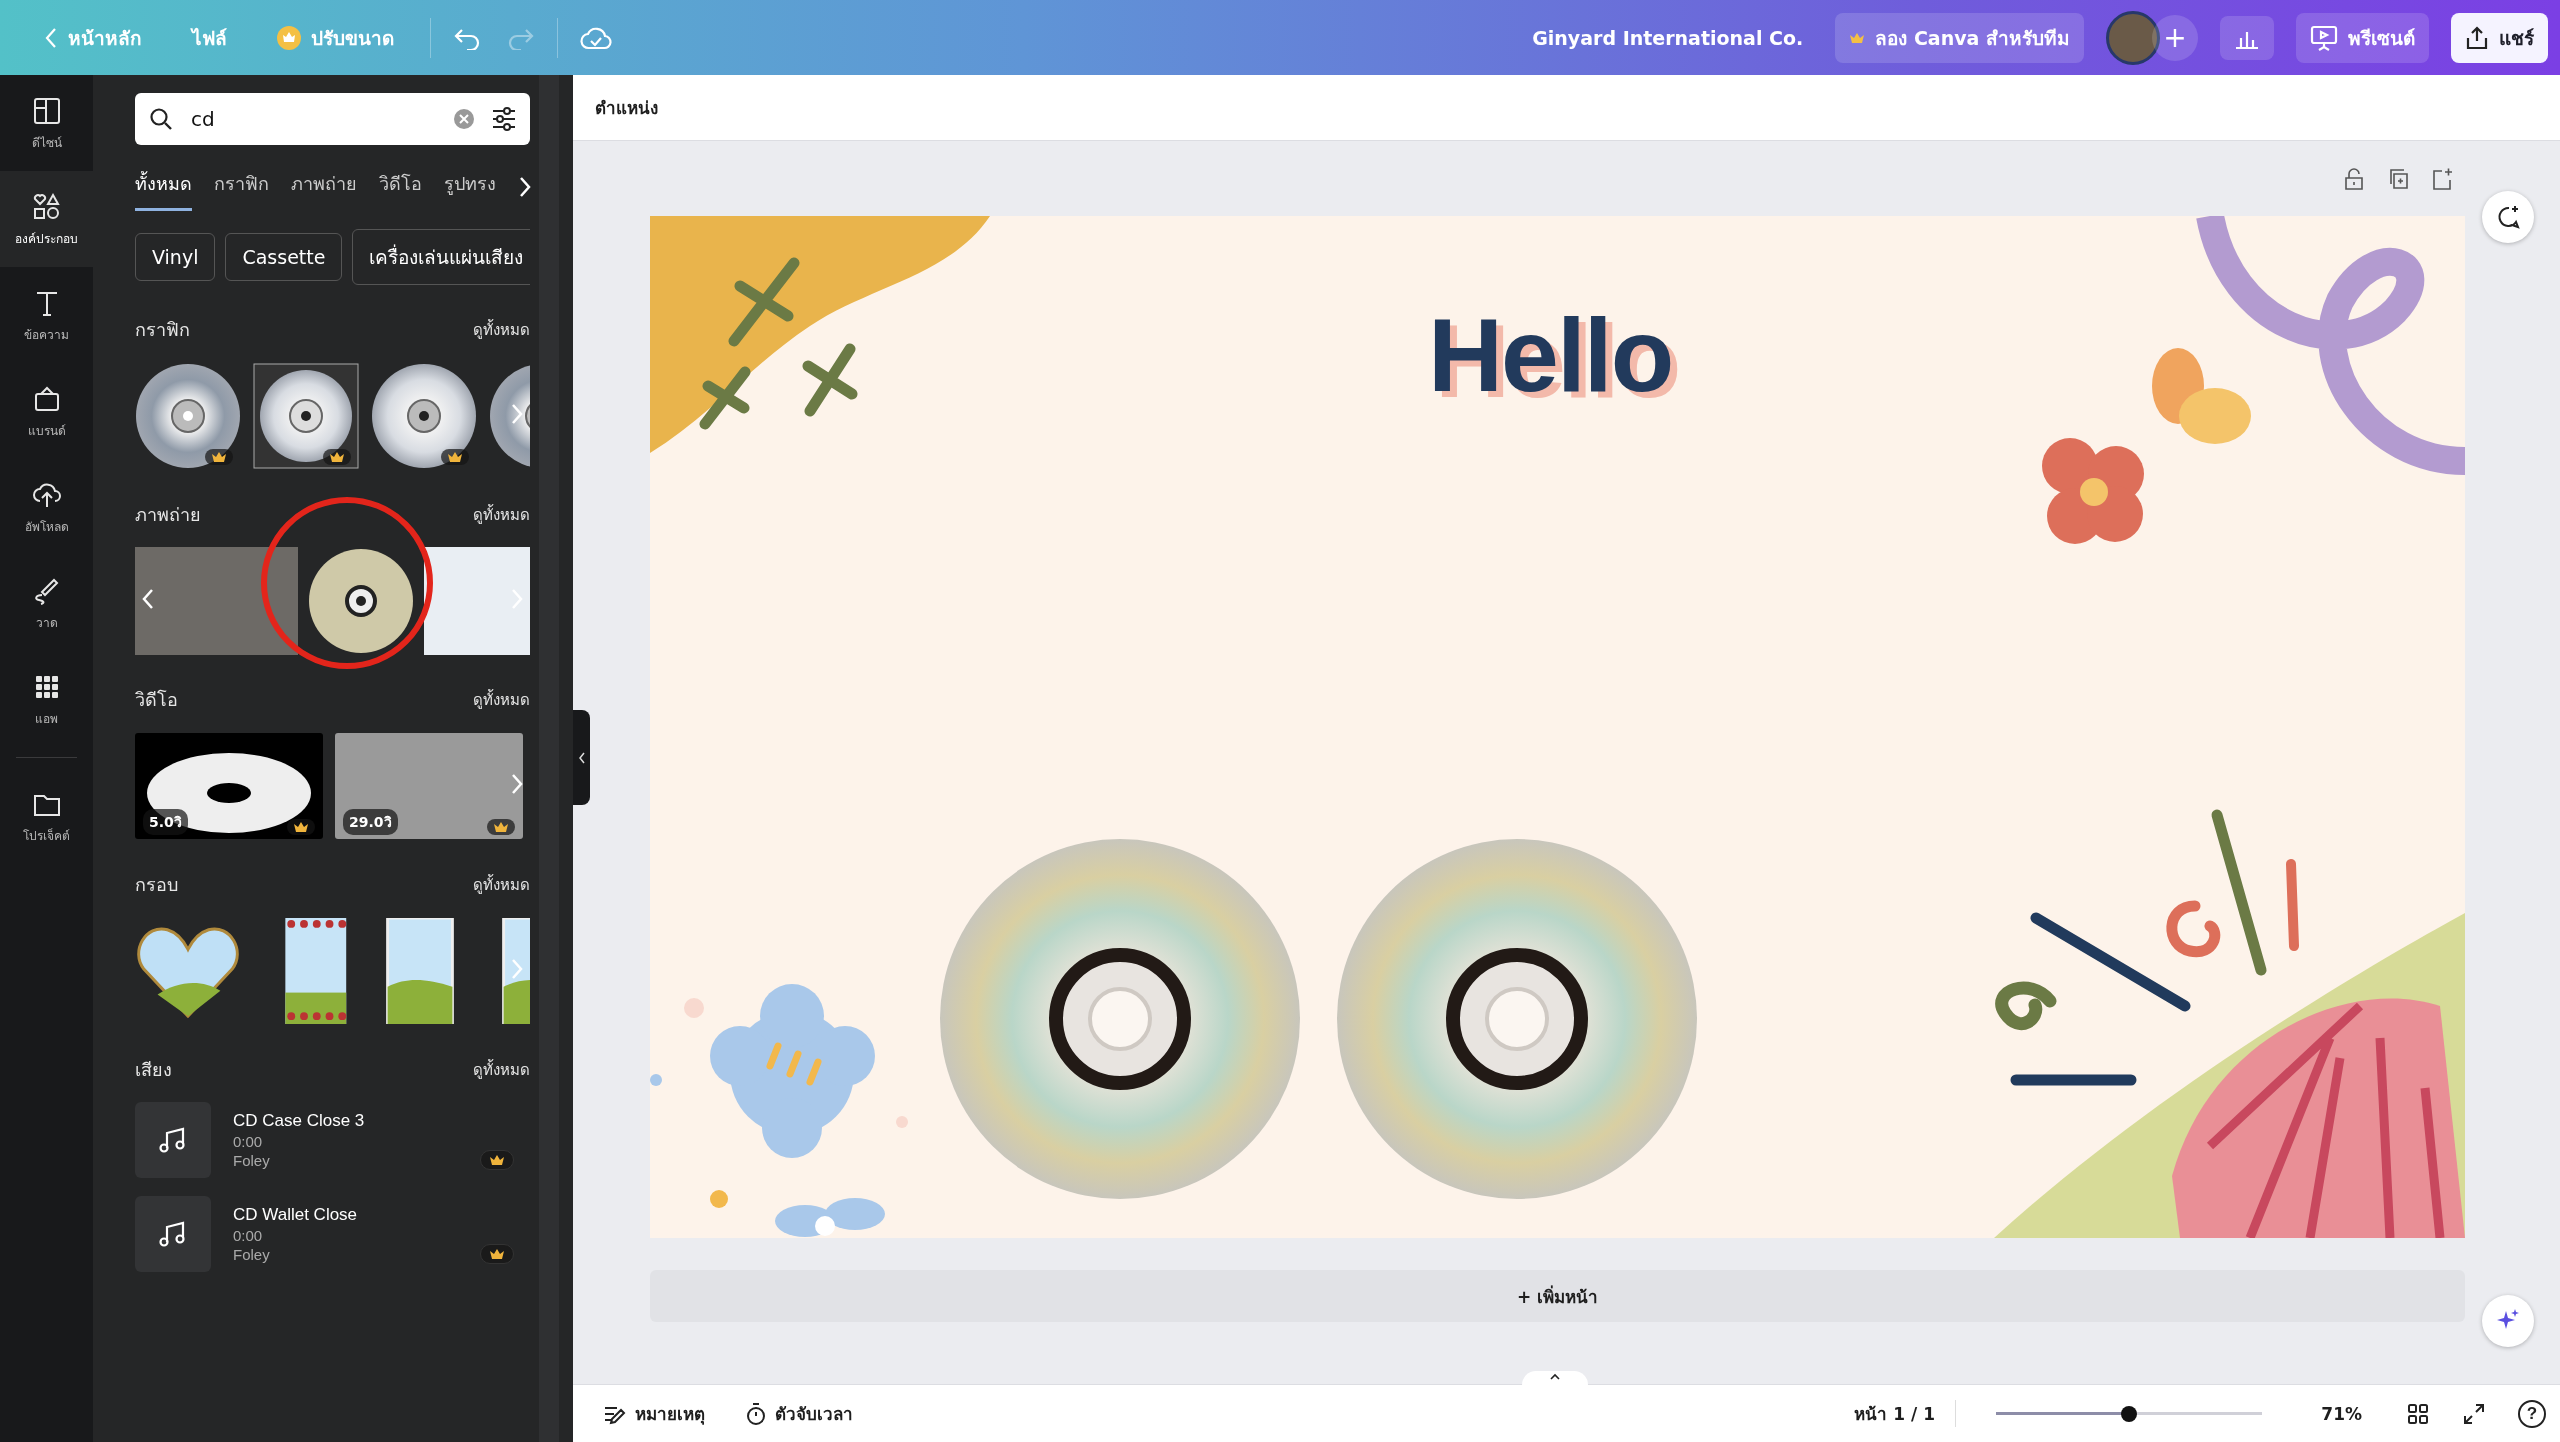 The width and height of the screenshot is (2560, 1442). Describe the element at coordinates (163, 187) in the screenshot. I see `filter-tab: ทั้งหมด` at that location.